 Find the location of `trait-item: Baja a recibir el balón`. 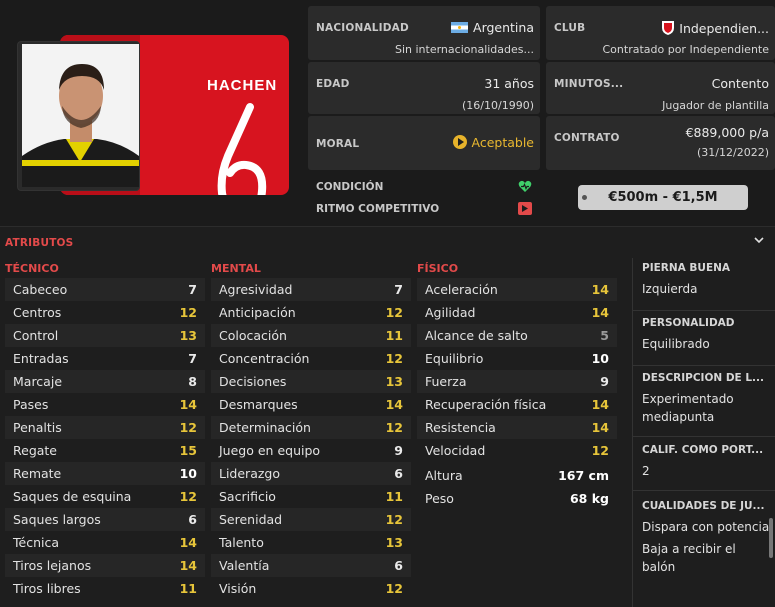

trait-item: Baja a recibir el balón is located at coordinates (689, 558).